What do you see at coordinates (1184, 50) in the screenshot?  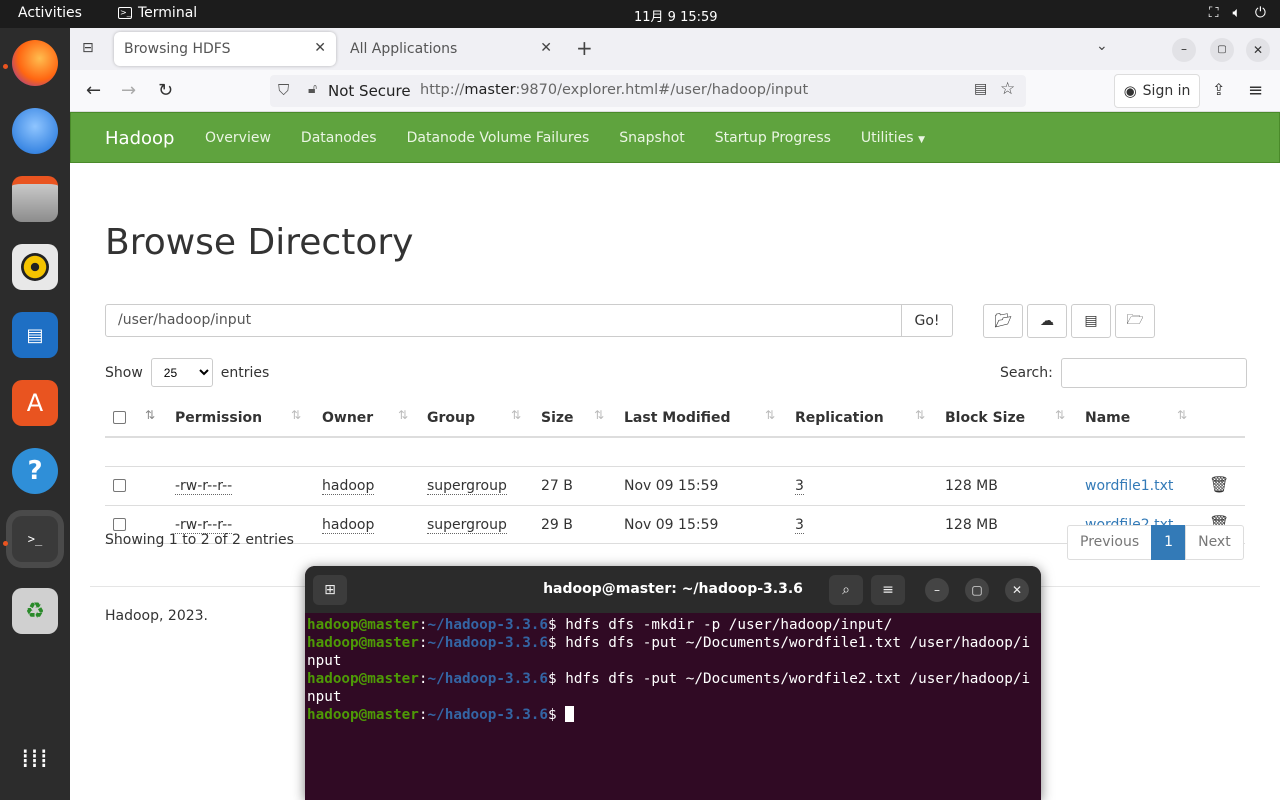 I see `minimize-window-button: –` at bounding box center [1184, 50].